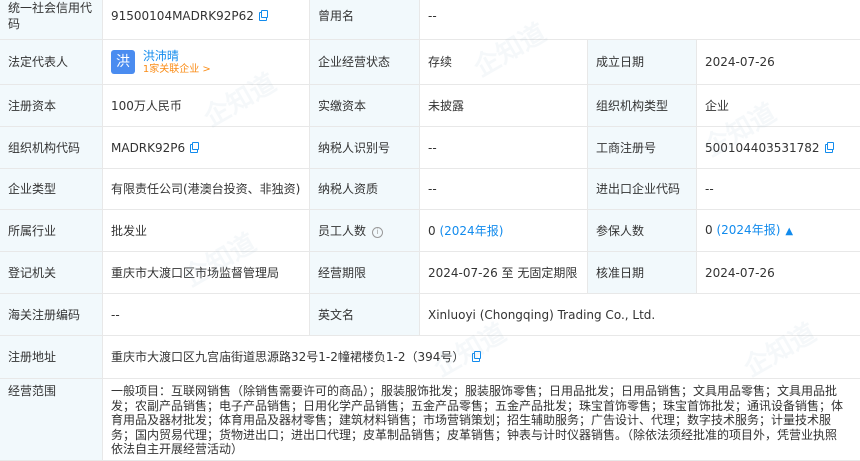 Image resolution: width=860 pixels, height=461 pixels. I want to click on label-address: 注册地址, so click(51, 357).